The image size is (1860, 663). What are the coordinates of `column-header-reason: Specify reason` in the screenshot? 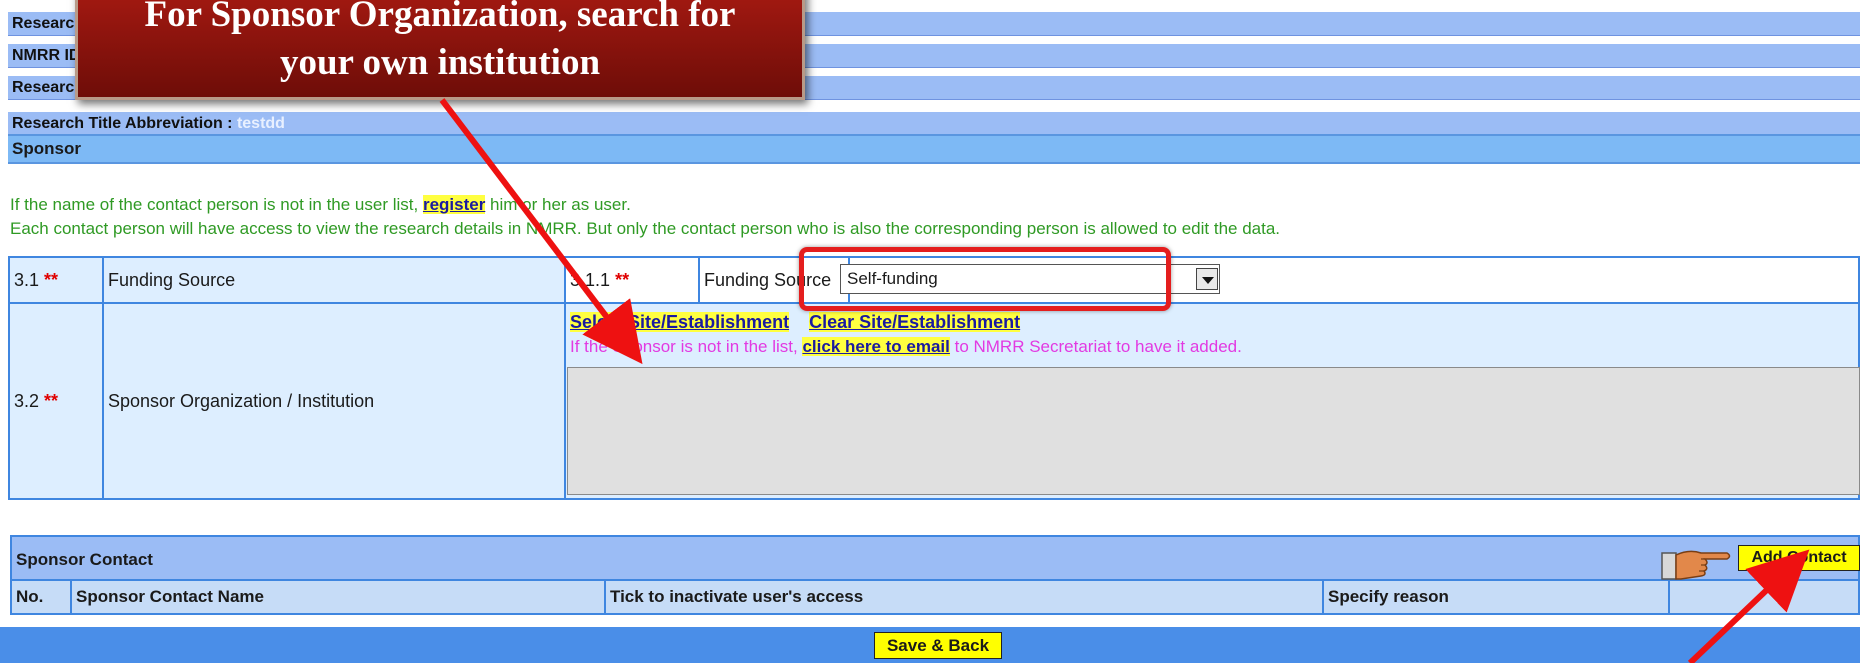 It's located at (1497, 597).